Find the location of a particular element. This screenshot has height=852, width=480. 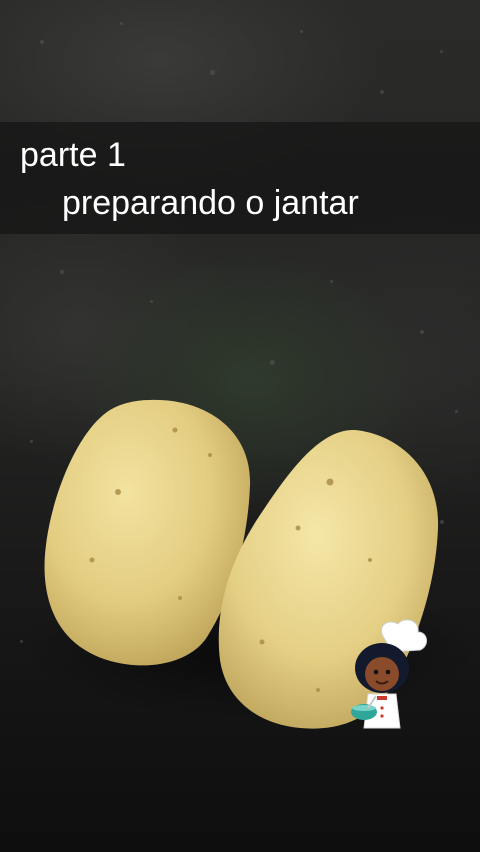

caption-subtitle: preparando o jantar is located at coordinates (210, 203).